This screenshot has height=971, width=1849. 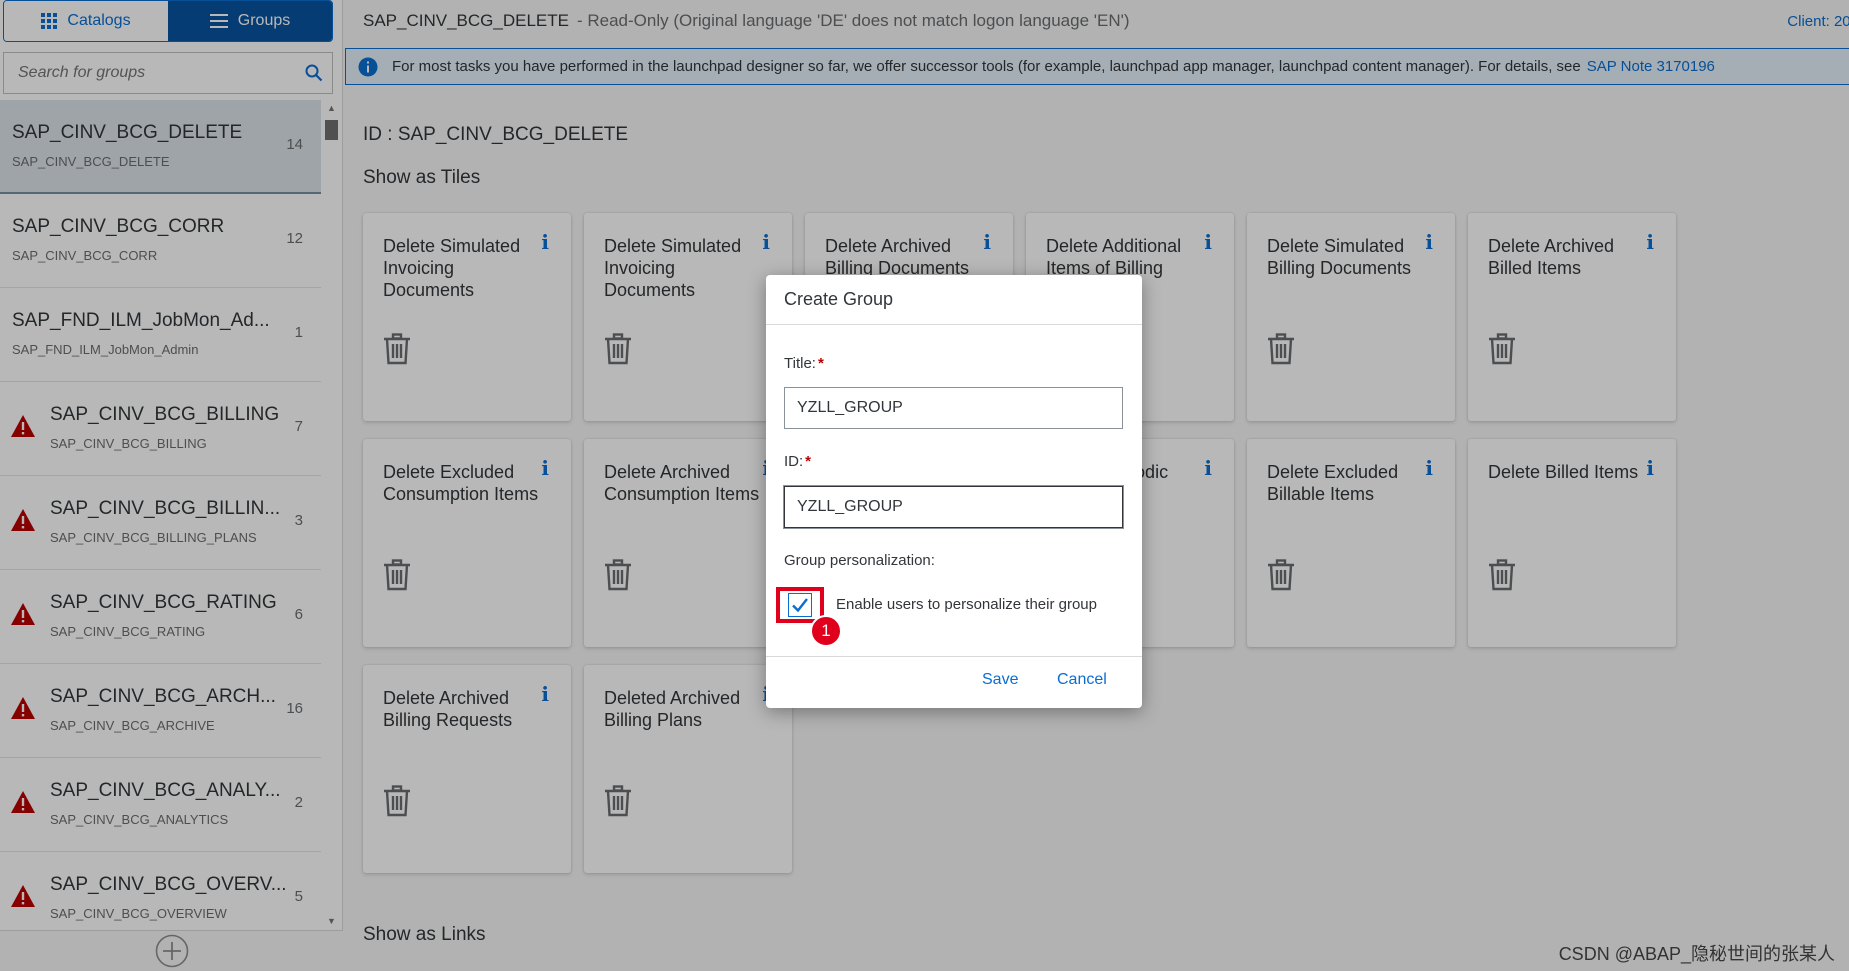 What do you see at coordinates (794, 461) in the screenshot?
I see `id-label-text: ID:` at bounding box center [794, 461].